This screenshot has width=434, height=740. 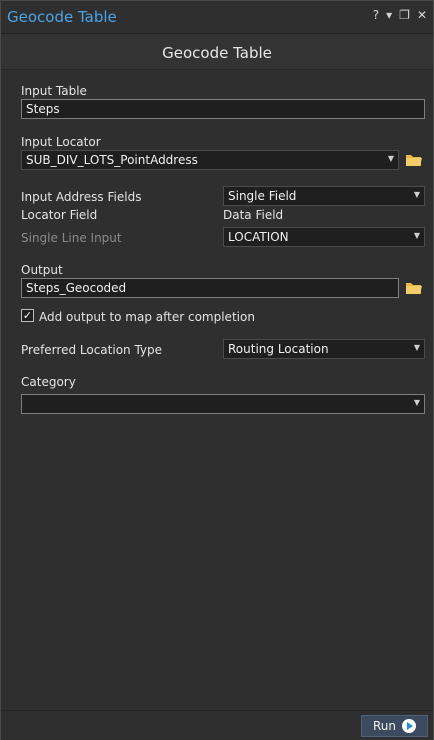 What do you see at coordinates (324, 196) in the screenshot?
I see `input-address-fields-dropdown: Single Field ▼` at bounding box center [324, 196].